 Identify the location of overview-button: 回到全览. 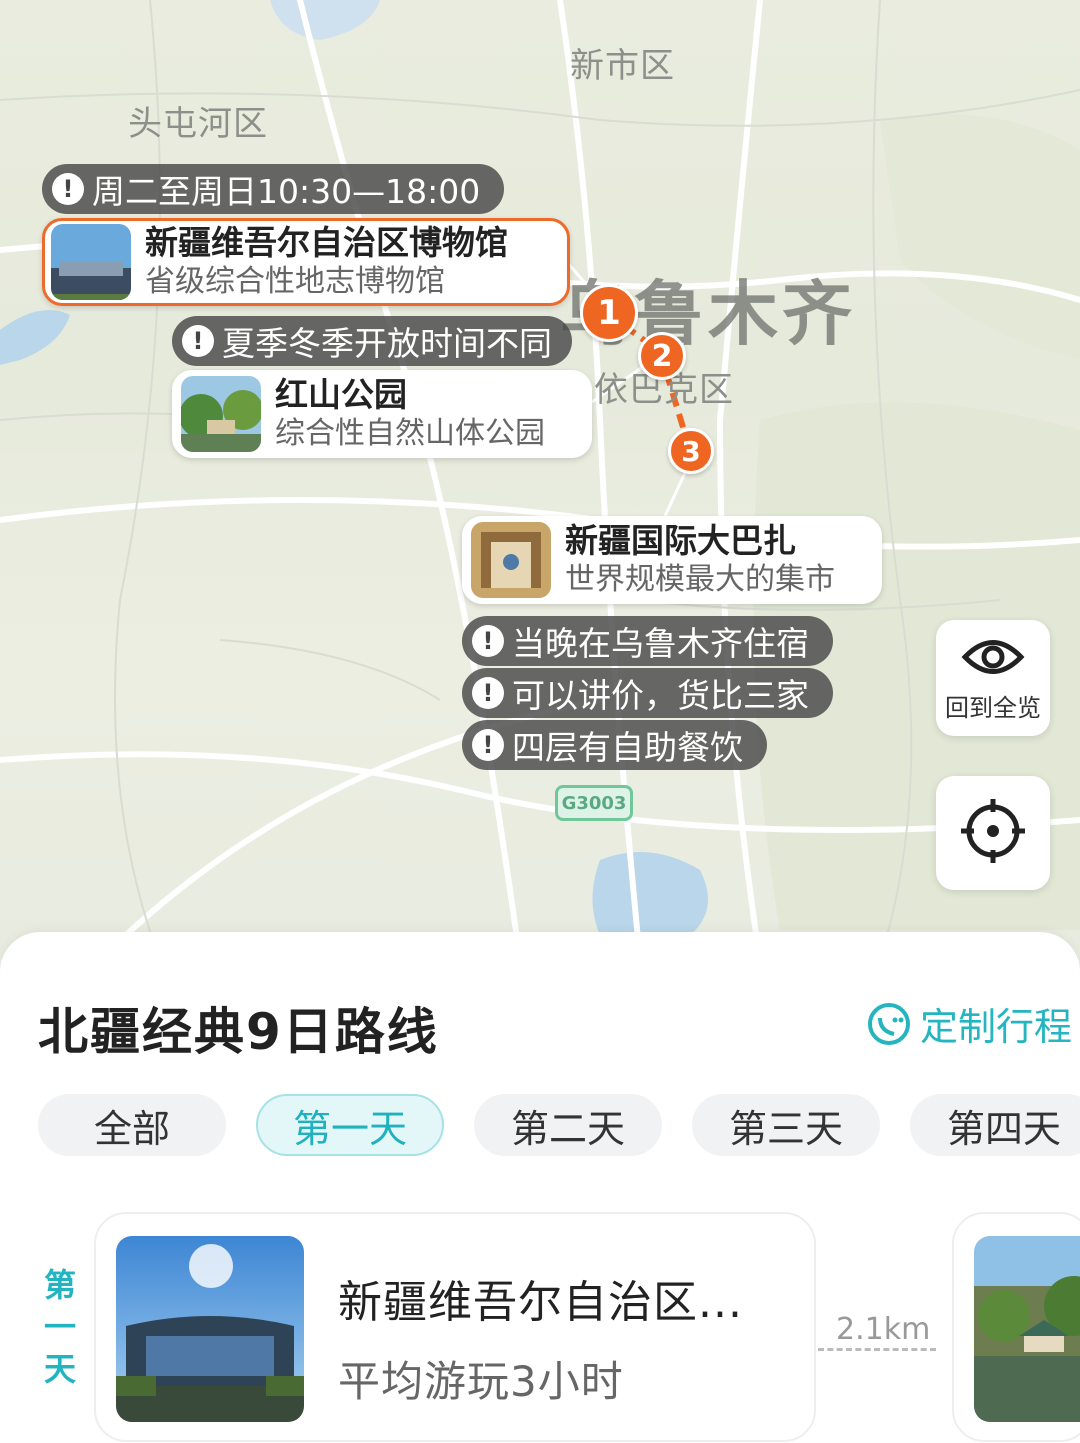
(993, 678).